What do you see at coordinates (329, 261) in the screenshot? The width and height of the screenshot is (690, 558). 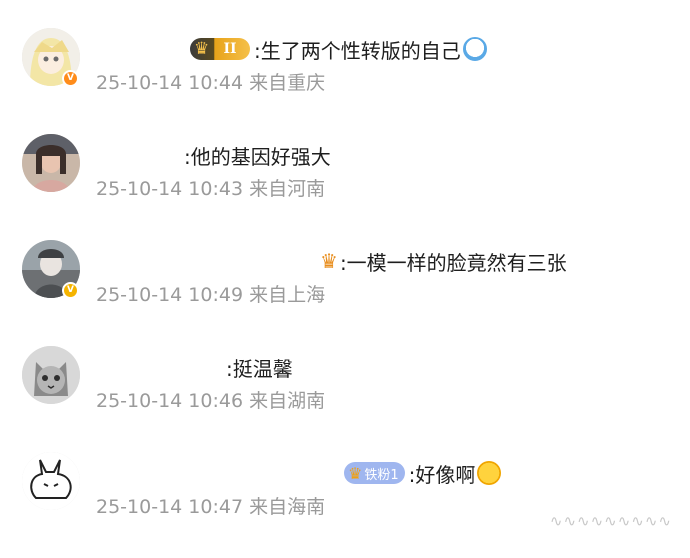 I see `crown-level-badge-icon: ♛` at bounding box center [329, 261].